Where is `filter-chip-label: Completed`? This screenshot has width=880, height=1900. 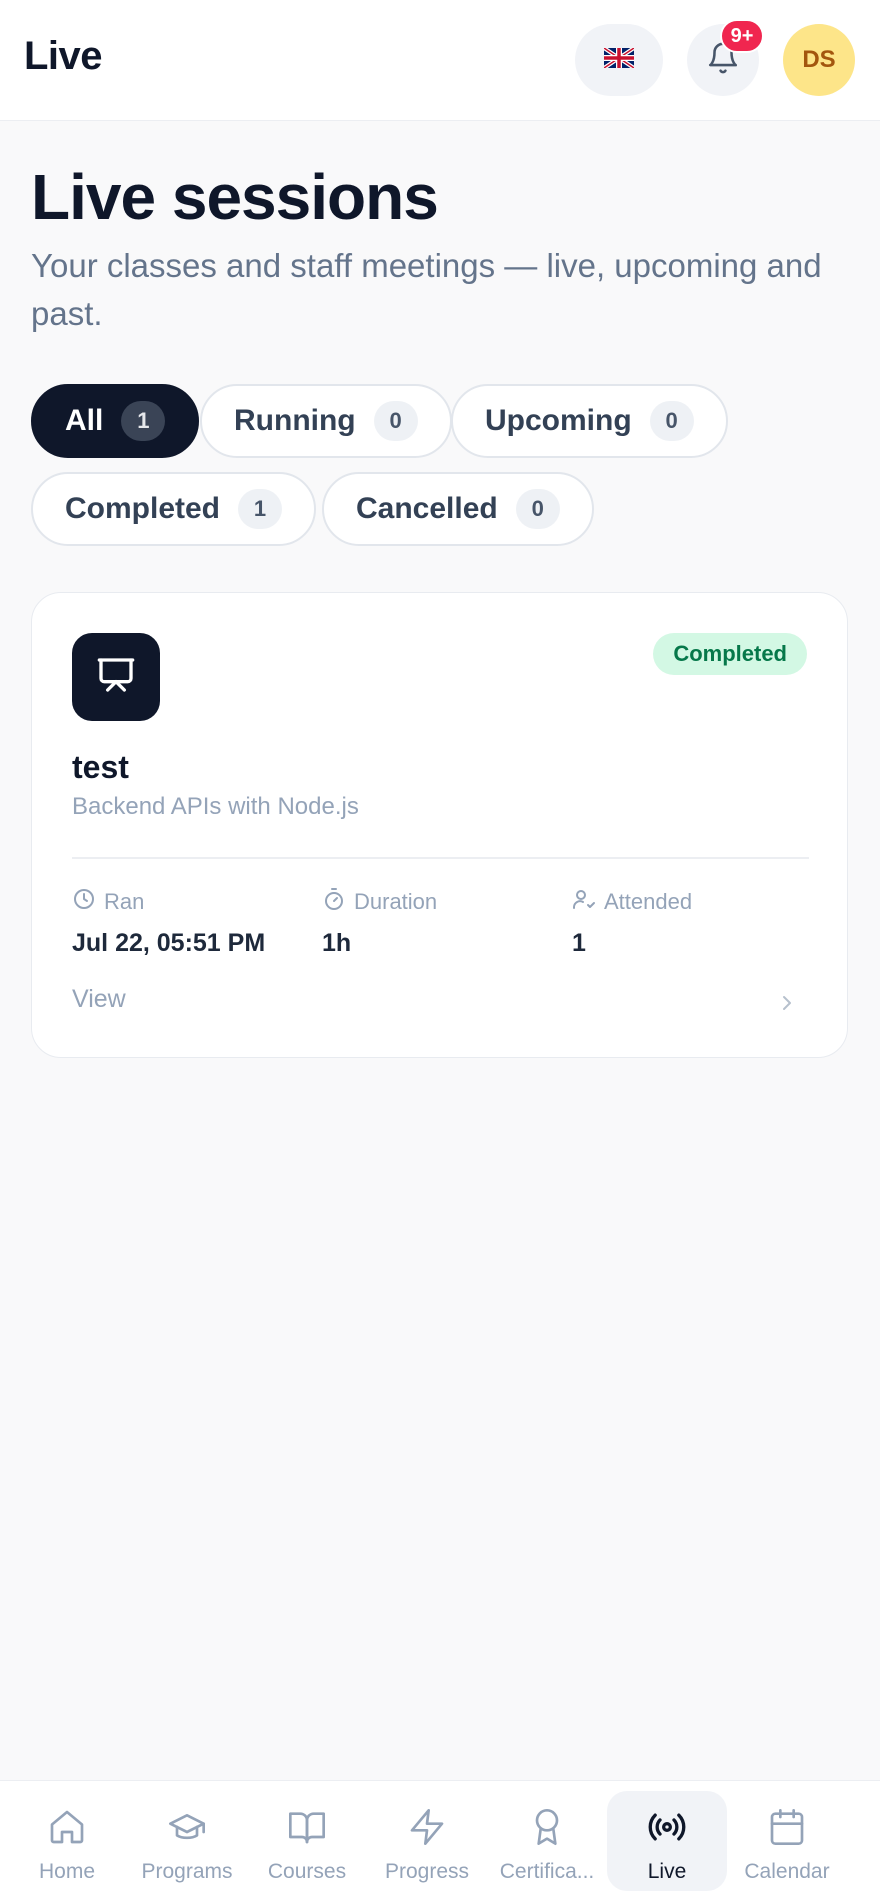 filter-chip-label: Completed is located at coordinates (143, 508).